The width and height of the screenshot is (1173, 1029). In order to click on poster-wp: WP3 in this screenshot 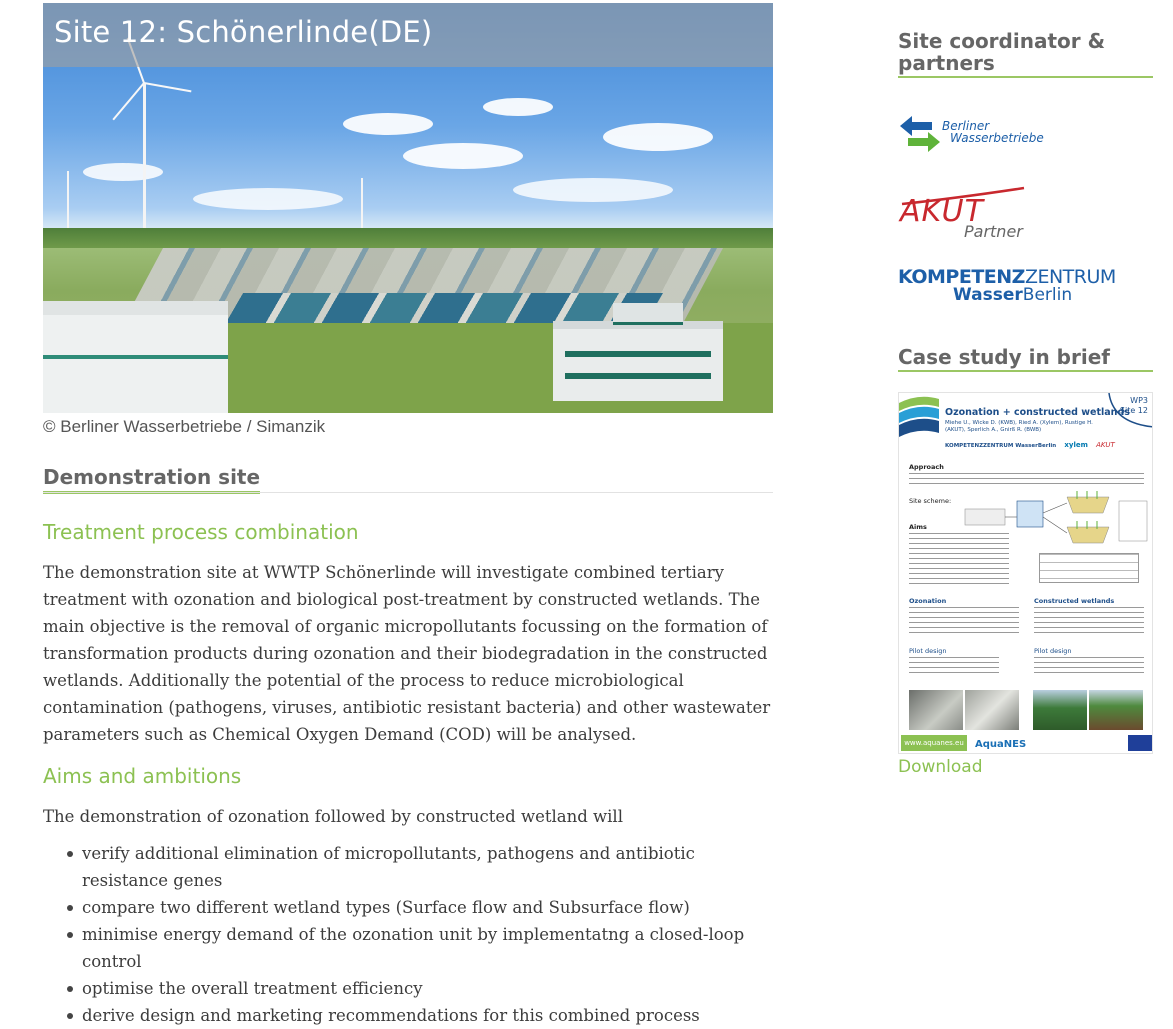, I will do `click(1139, 400)`.